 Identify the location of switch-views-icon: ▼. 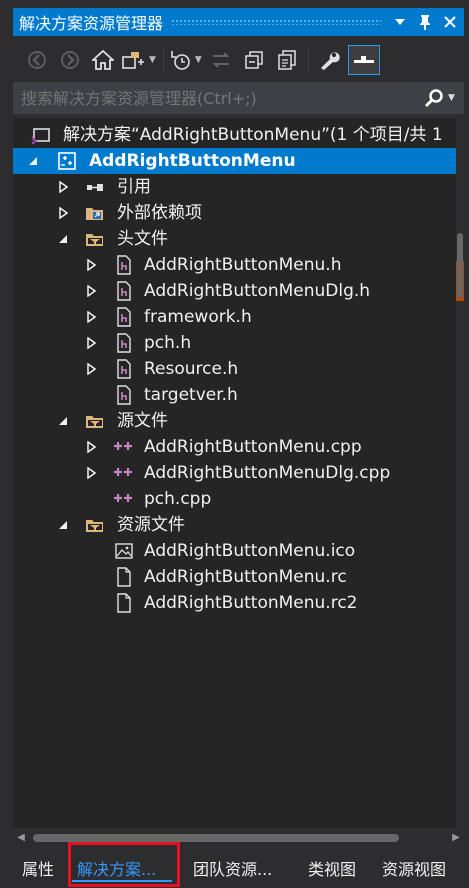
(139, 60).